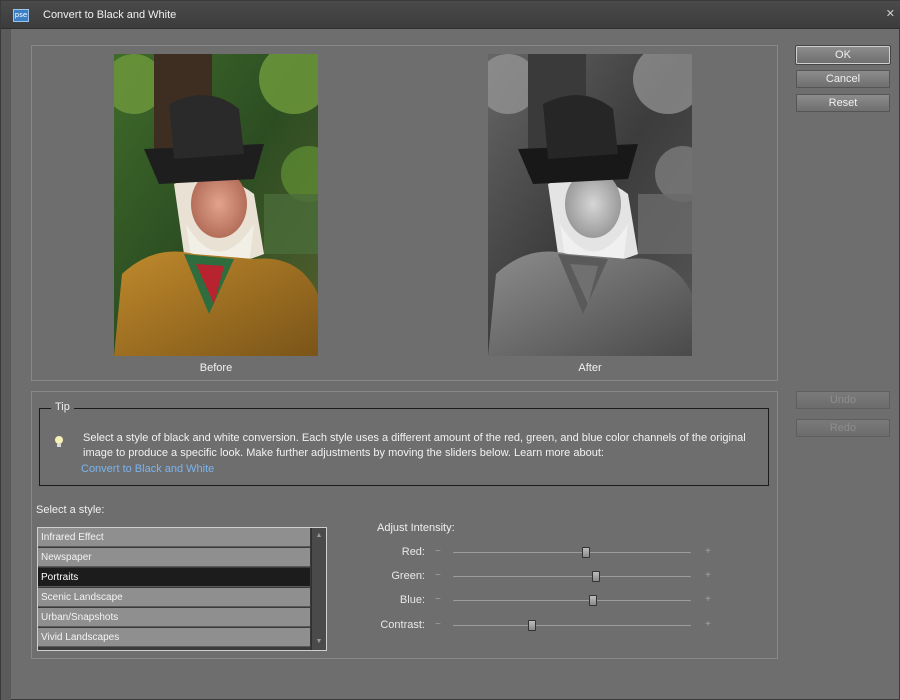 The image size is (900, 700). I want to click on red-slider-track, so click(572, 552).